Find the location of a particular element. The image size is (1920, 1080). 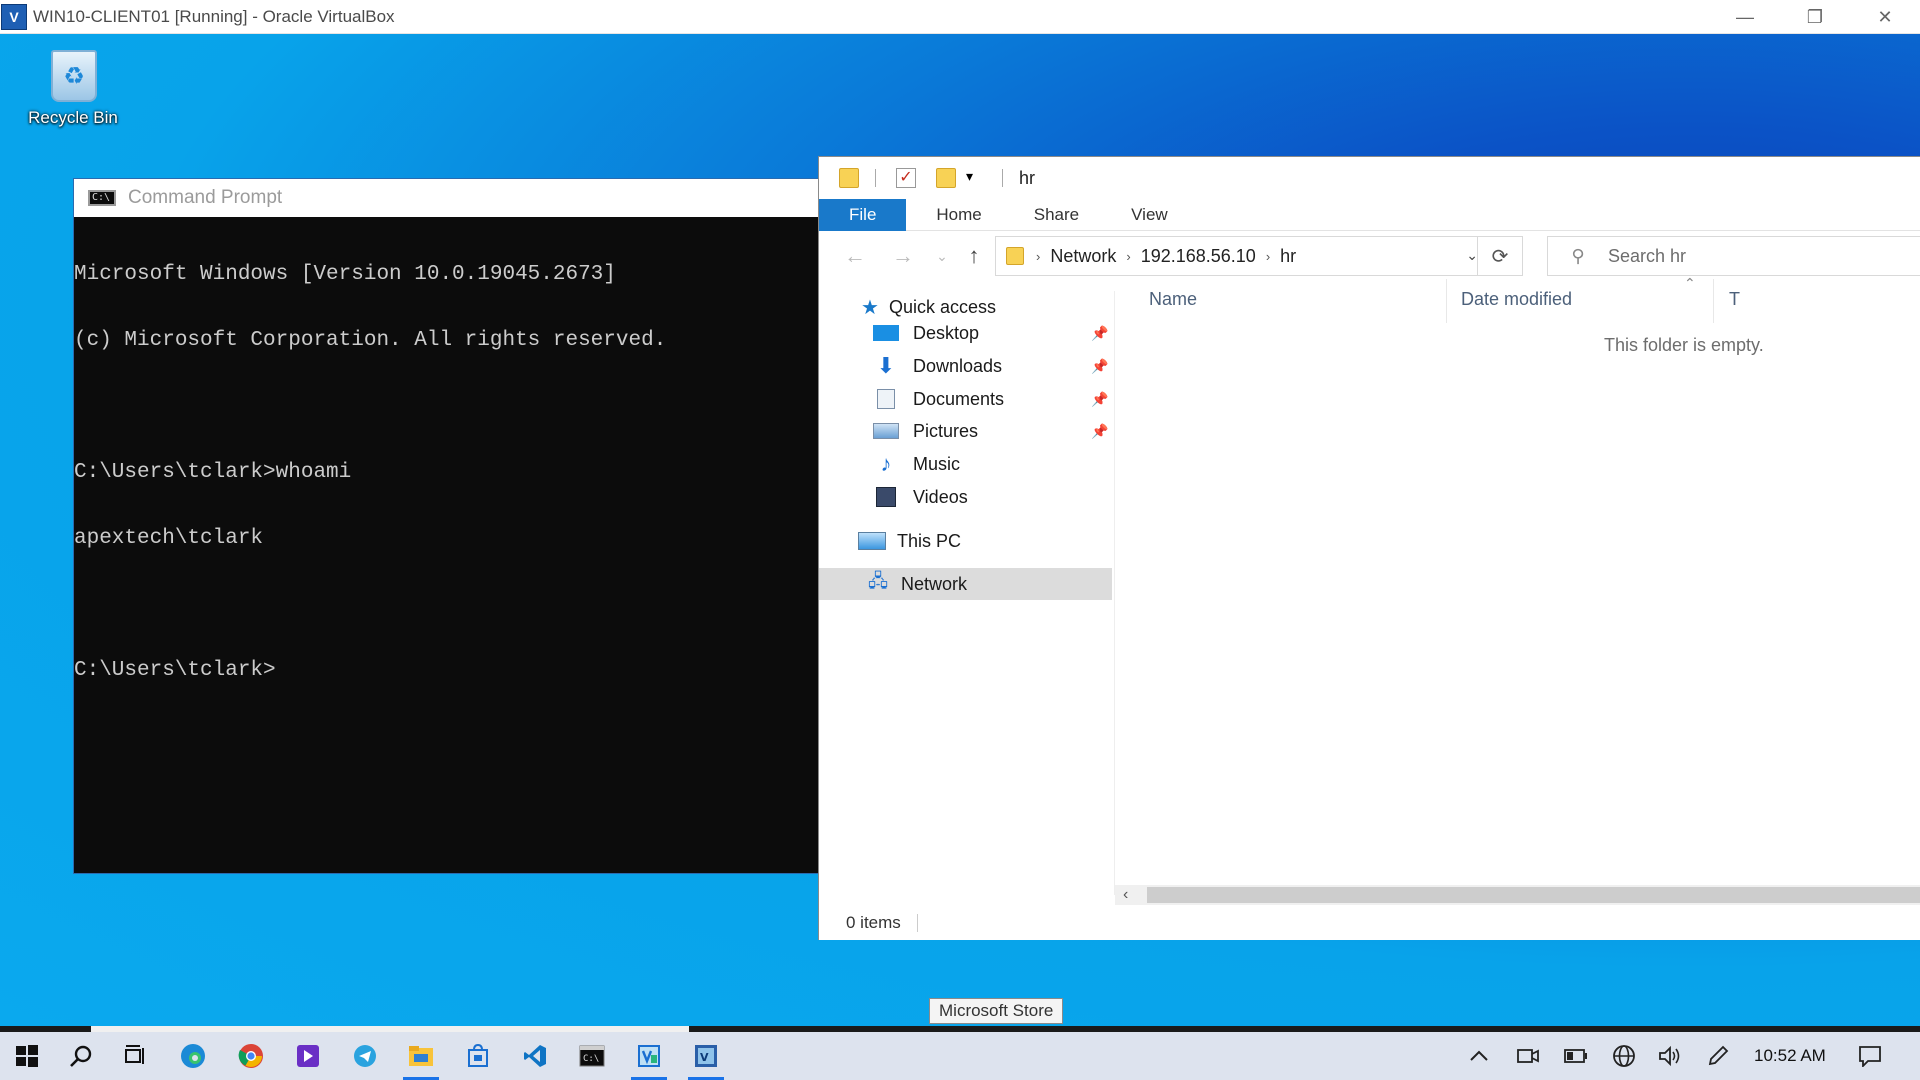

forward-button: → is located at coordinates (903, 256).